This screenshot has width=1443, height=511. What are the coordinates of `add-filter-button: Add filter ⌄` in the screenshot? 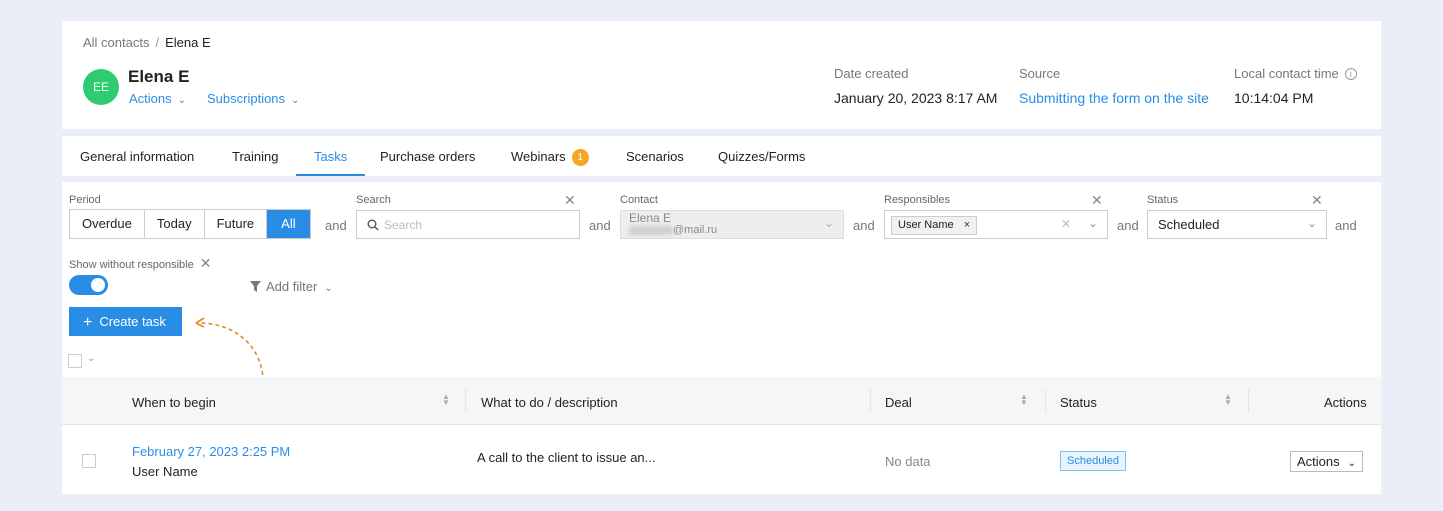 It's located at (291, 286).